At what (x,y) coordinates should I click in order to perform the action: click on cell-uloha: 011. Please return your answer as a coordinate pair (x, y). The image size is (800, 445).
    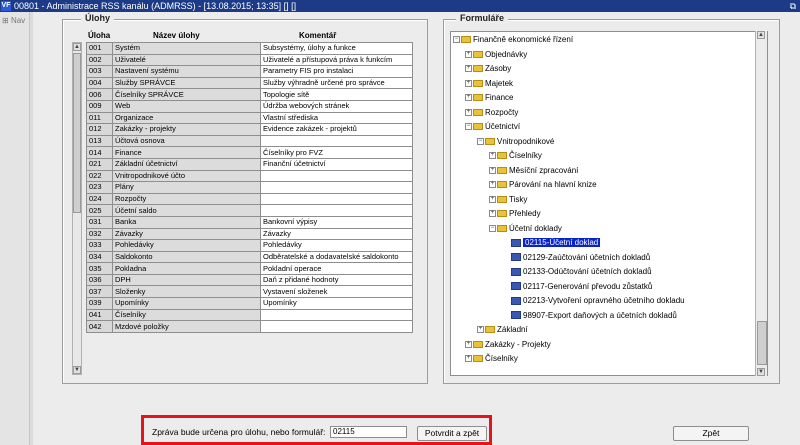
    Looking at the image, I should click on (99, 118).